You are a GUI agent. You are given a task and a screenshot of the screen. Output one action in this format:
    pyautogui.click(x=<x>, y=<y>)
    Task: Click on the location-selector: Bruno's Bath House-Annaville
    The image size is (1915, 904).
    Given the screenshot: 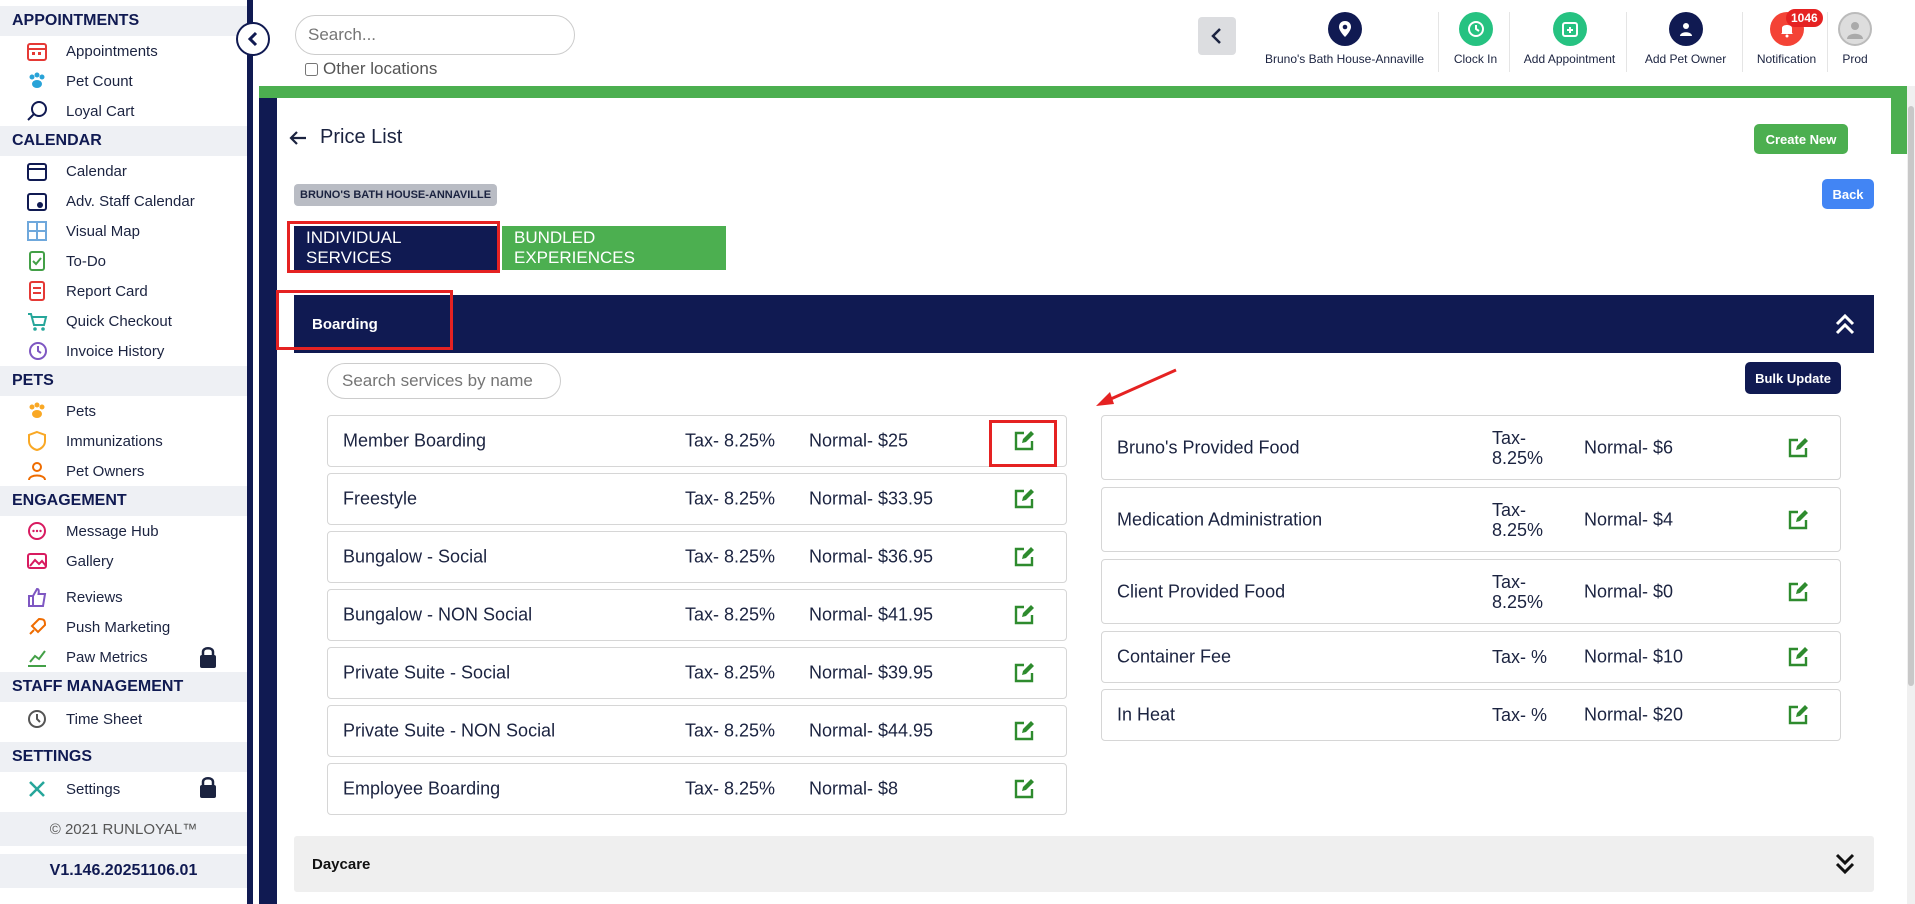 What is the action you would take?
    pyautogui.click(x=1345, y=42)
    